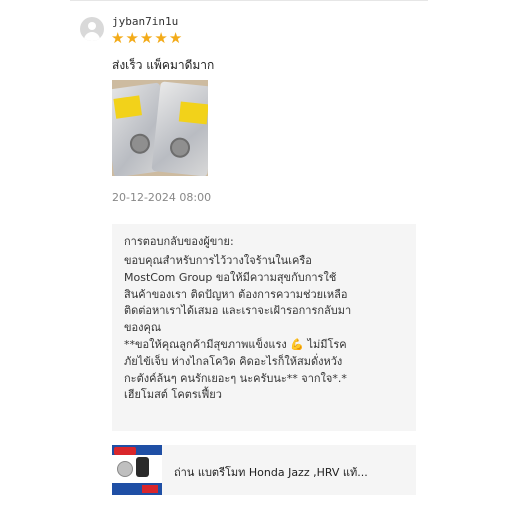 The image size is (509, 509). Describe the element at coordinates (162, 197) in the screenshot. I see `review-date: 20-12-2024 08:00` at that location.